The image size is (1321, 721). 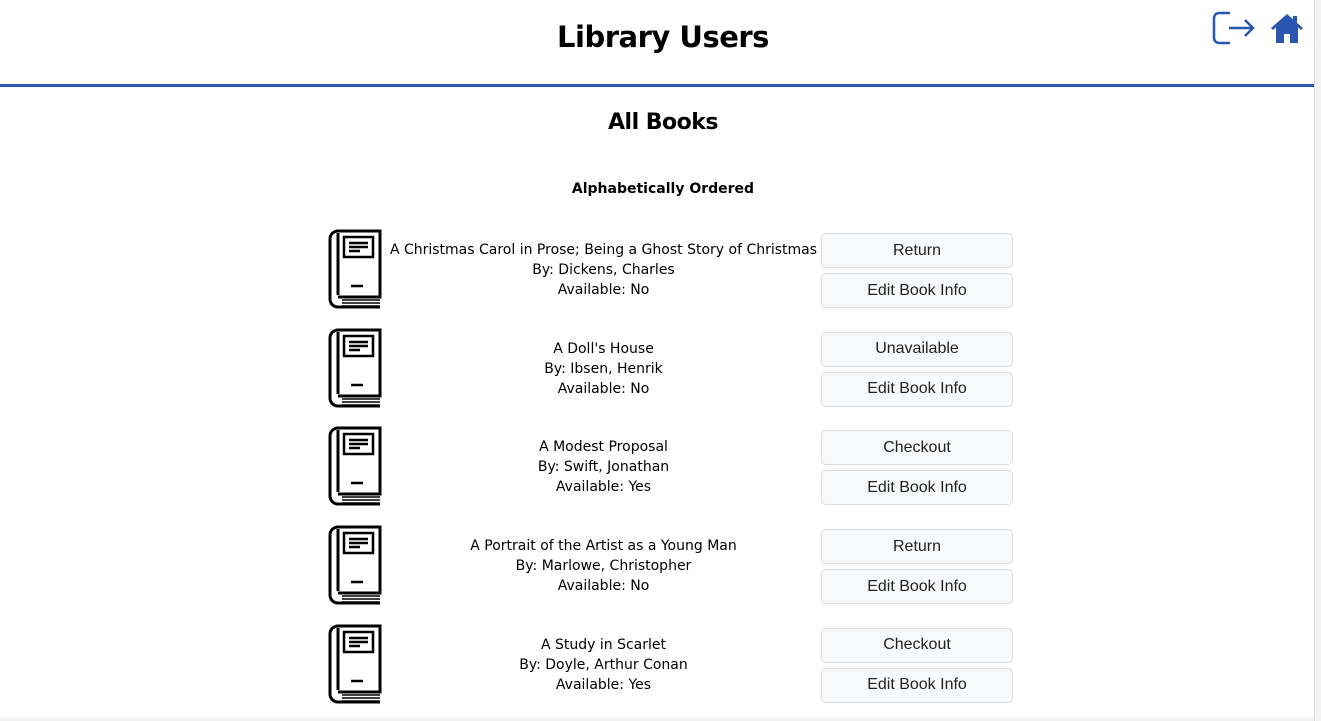 I want to click on book-title: A Study in Scarlet, so click(x=603, y=644).